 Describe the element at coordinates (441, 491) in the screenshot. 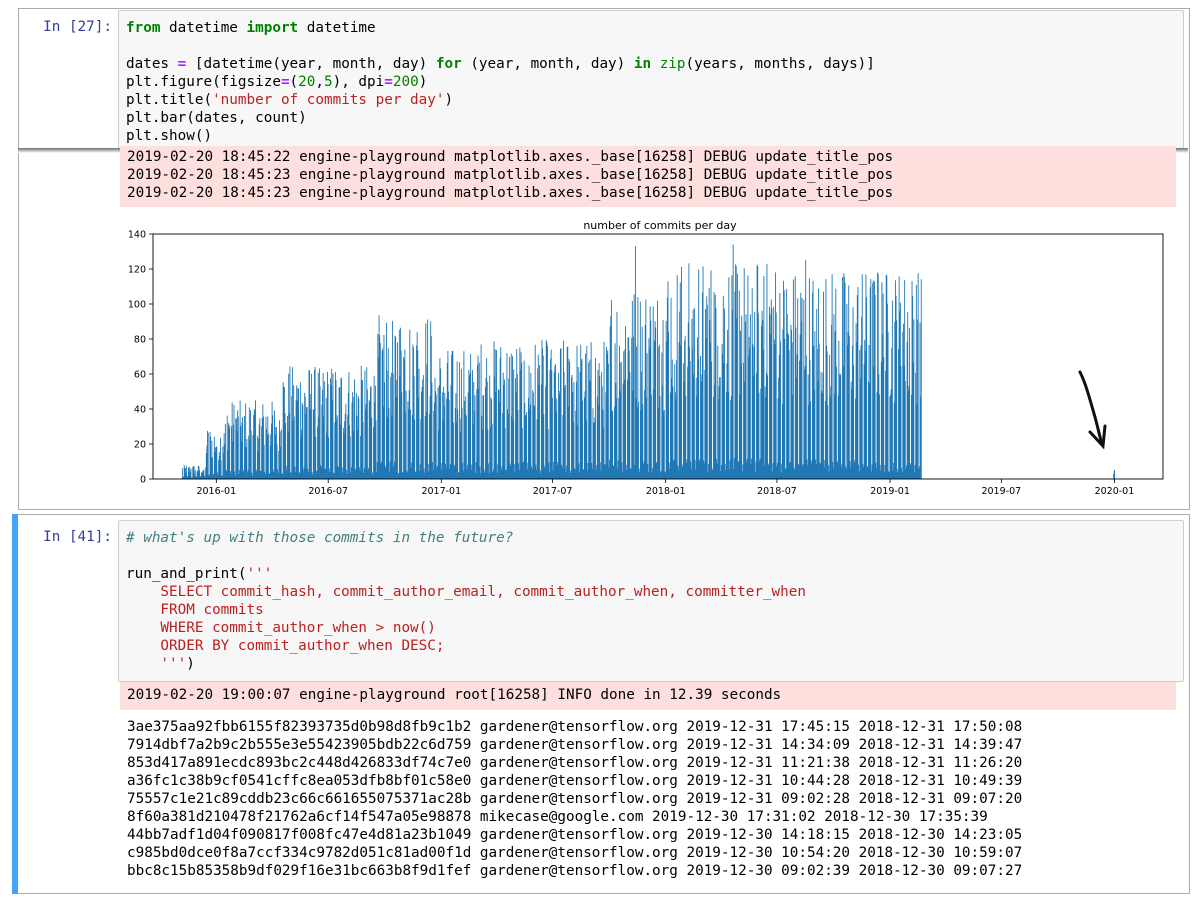

I see `x-tick-label: 2017-01` at that location.